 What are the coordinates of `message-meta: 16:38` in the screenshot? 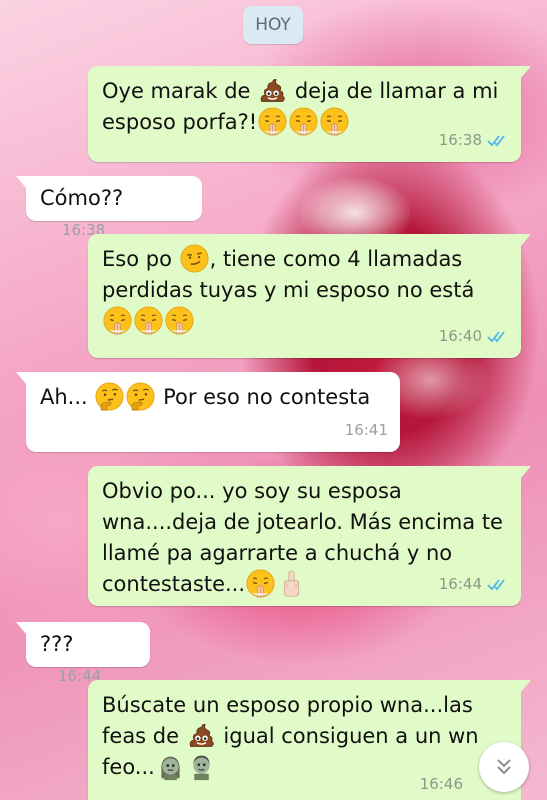 It's located at (474, 140).